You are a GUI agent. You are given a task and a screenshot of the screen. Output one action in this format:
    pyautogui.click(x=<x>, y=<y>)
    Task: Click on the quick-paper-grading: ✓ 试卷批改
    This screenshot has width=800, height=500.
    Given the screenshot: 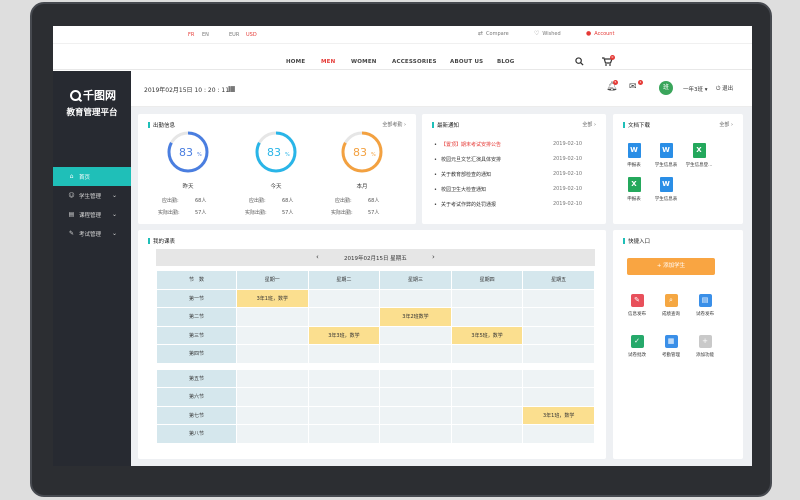 What is the action you would take?
    pyautogui.click(x=637, y=346)
    